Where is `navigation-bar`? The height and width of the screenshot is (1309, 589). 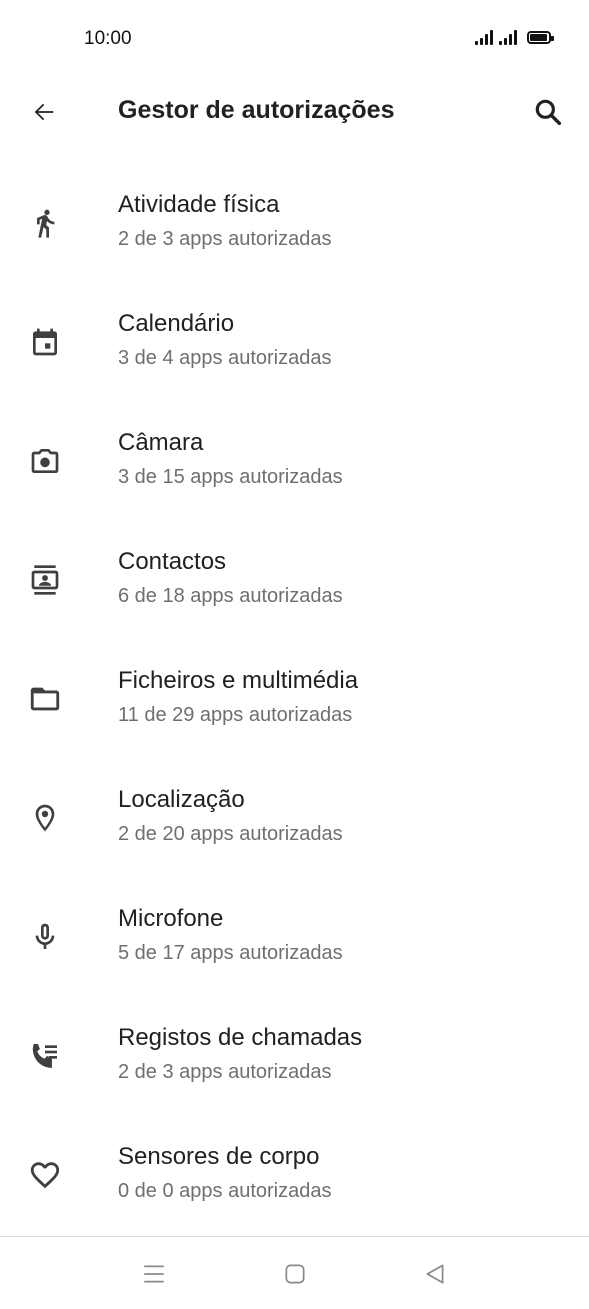 navigation-bar is located at coordinates (294, 1272).